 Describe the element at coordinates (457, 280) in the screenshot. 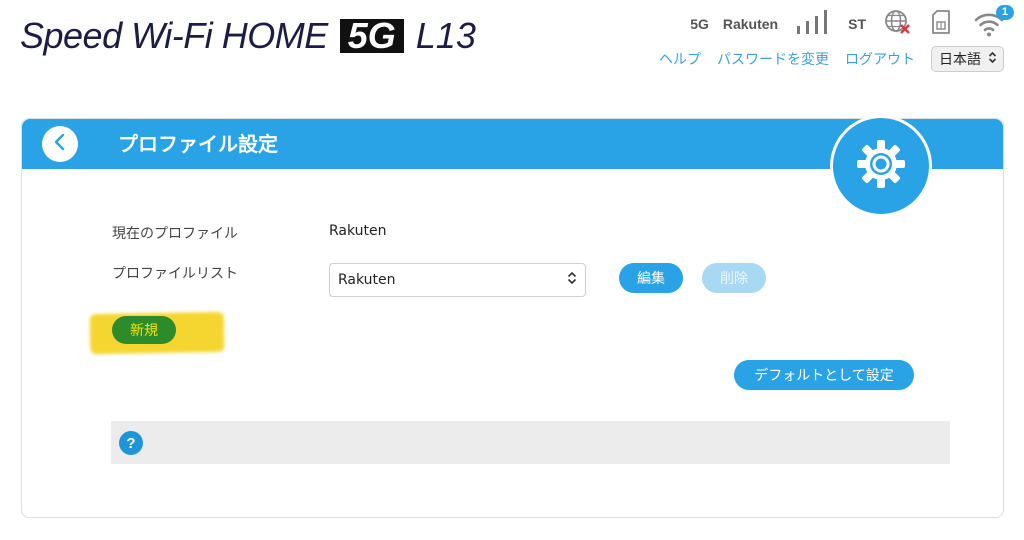

I see `profile-list-select: Rakuten` at that location.